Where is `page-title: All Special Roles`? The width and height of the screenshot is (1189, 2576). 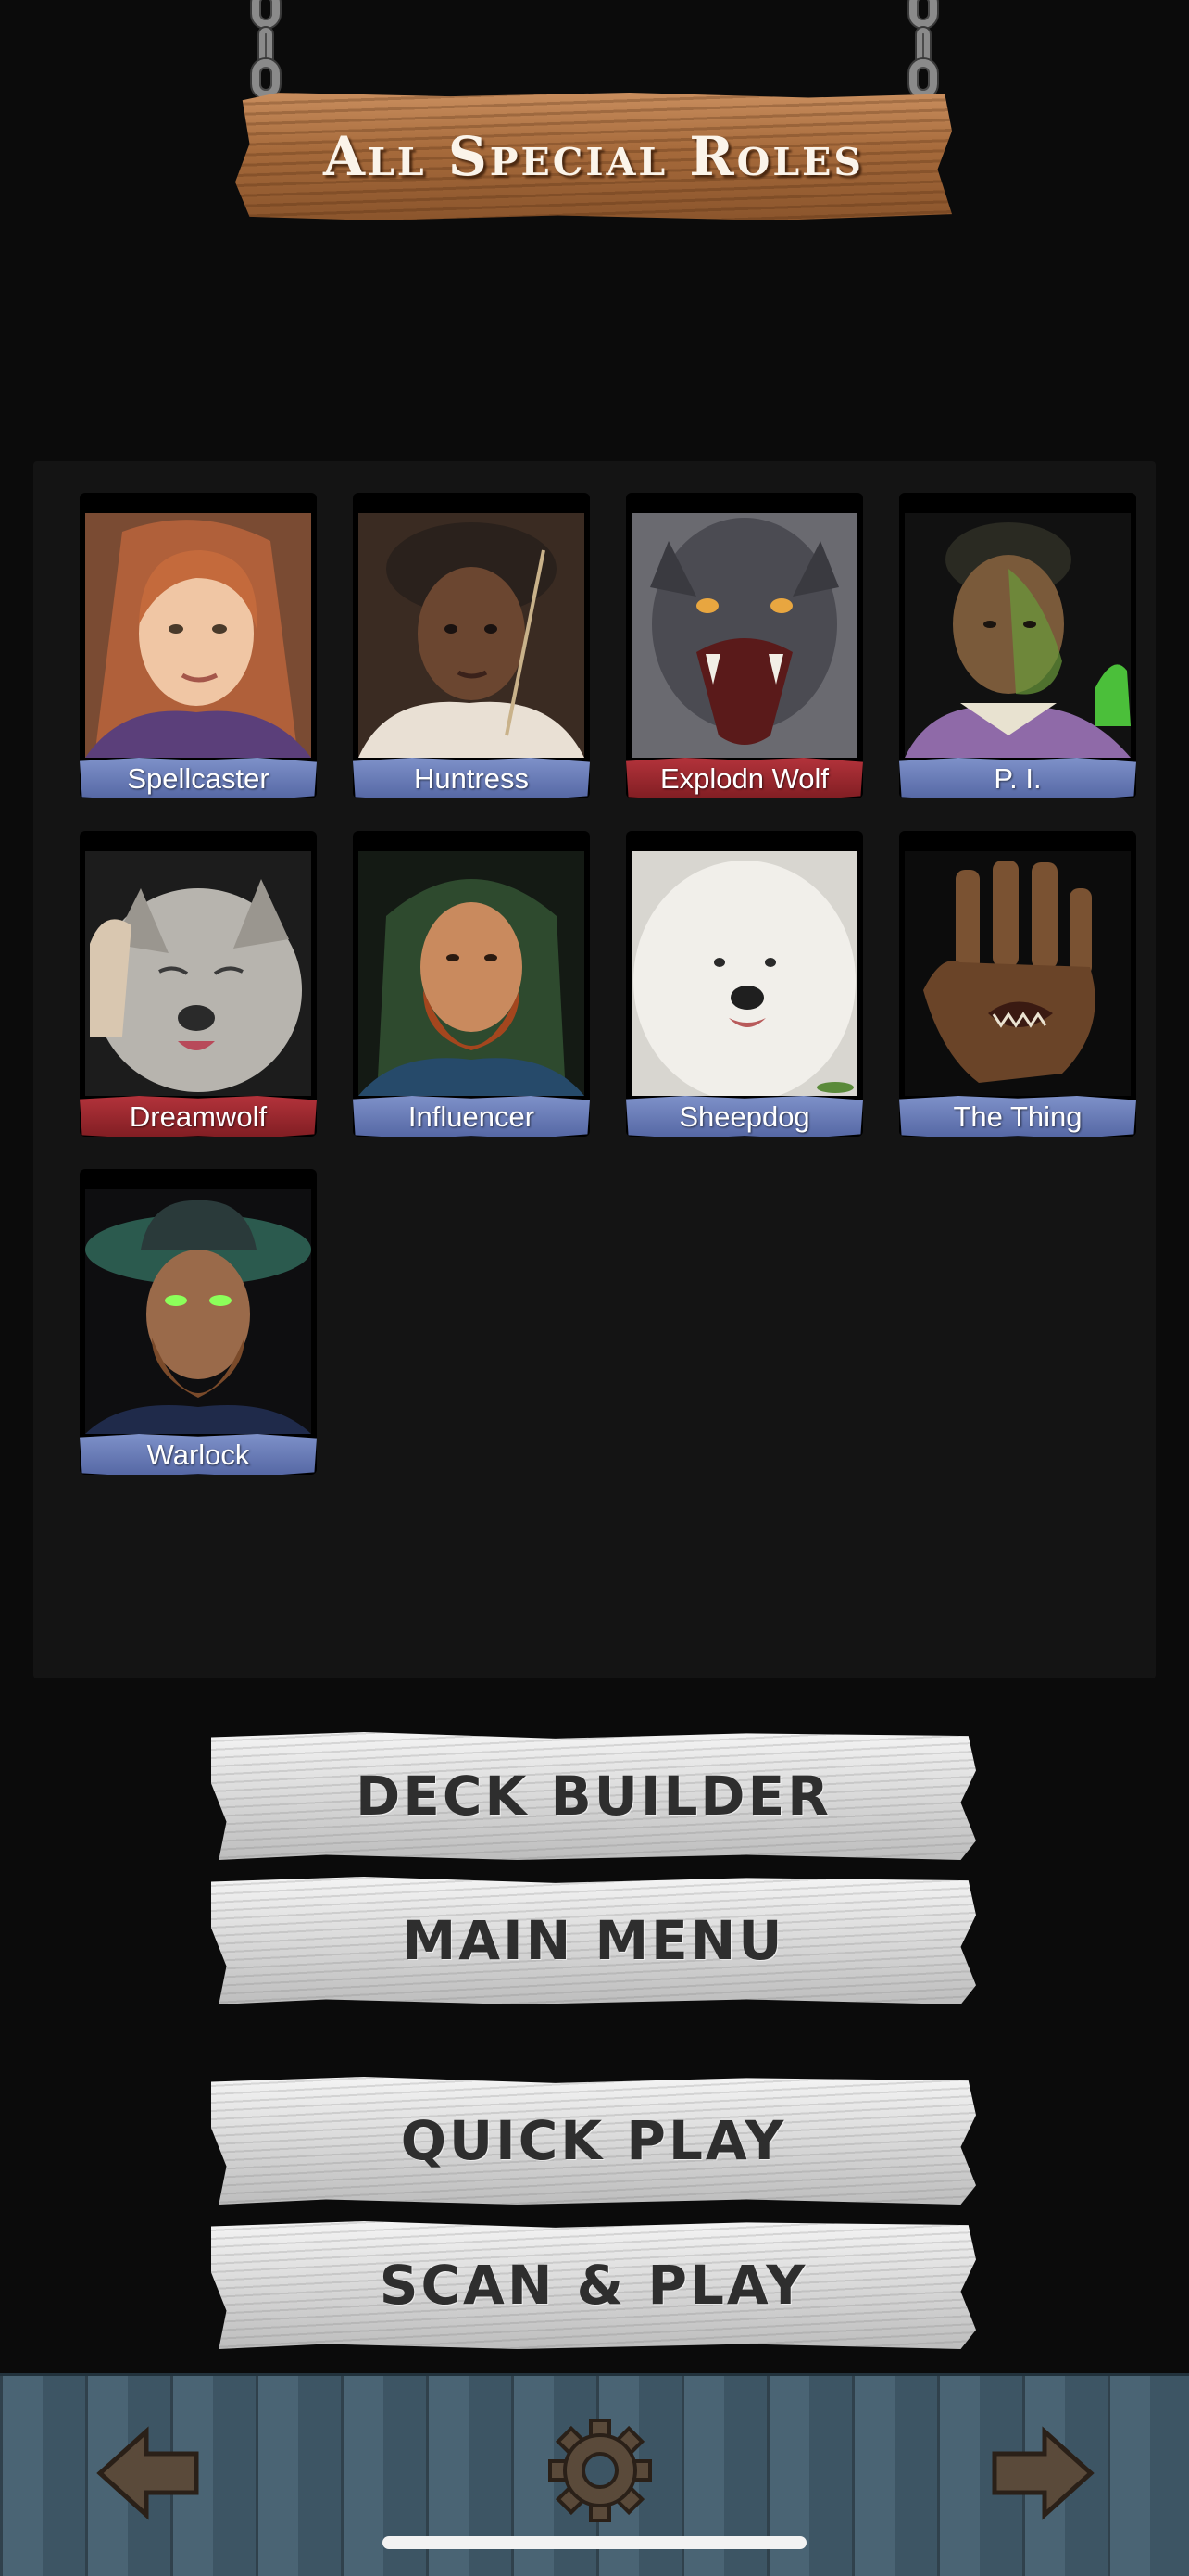
page-title: All Special Roles is located at coordinates (593, 156).